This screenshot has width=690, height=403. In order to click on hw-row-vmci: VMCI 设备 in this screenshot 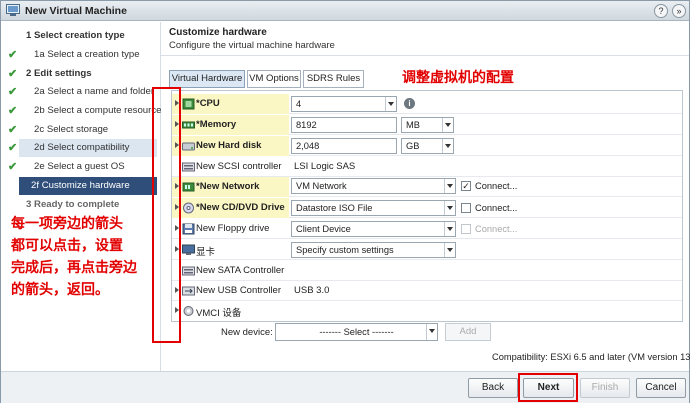, I will do `click(427, 311)`.